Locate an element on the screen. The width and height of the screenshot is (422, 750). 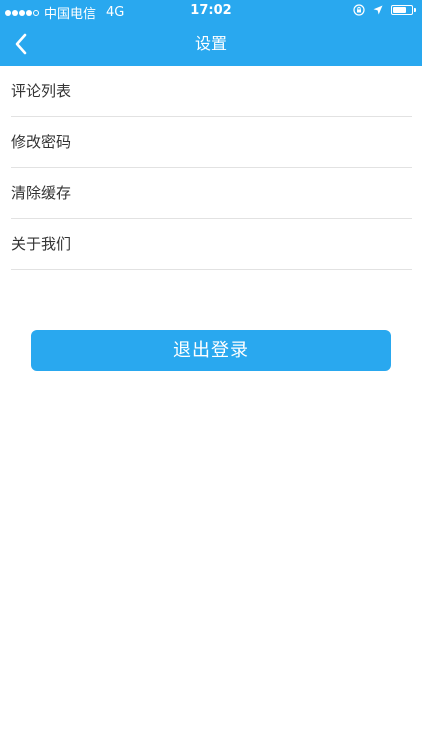
menu-item-label: 关于我们 is located at coordinates (41, 244).